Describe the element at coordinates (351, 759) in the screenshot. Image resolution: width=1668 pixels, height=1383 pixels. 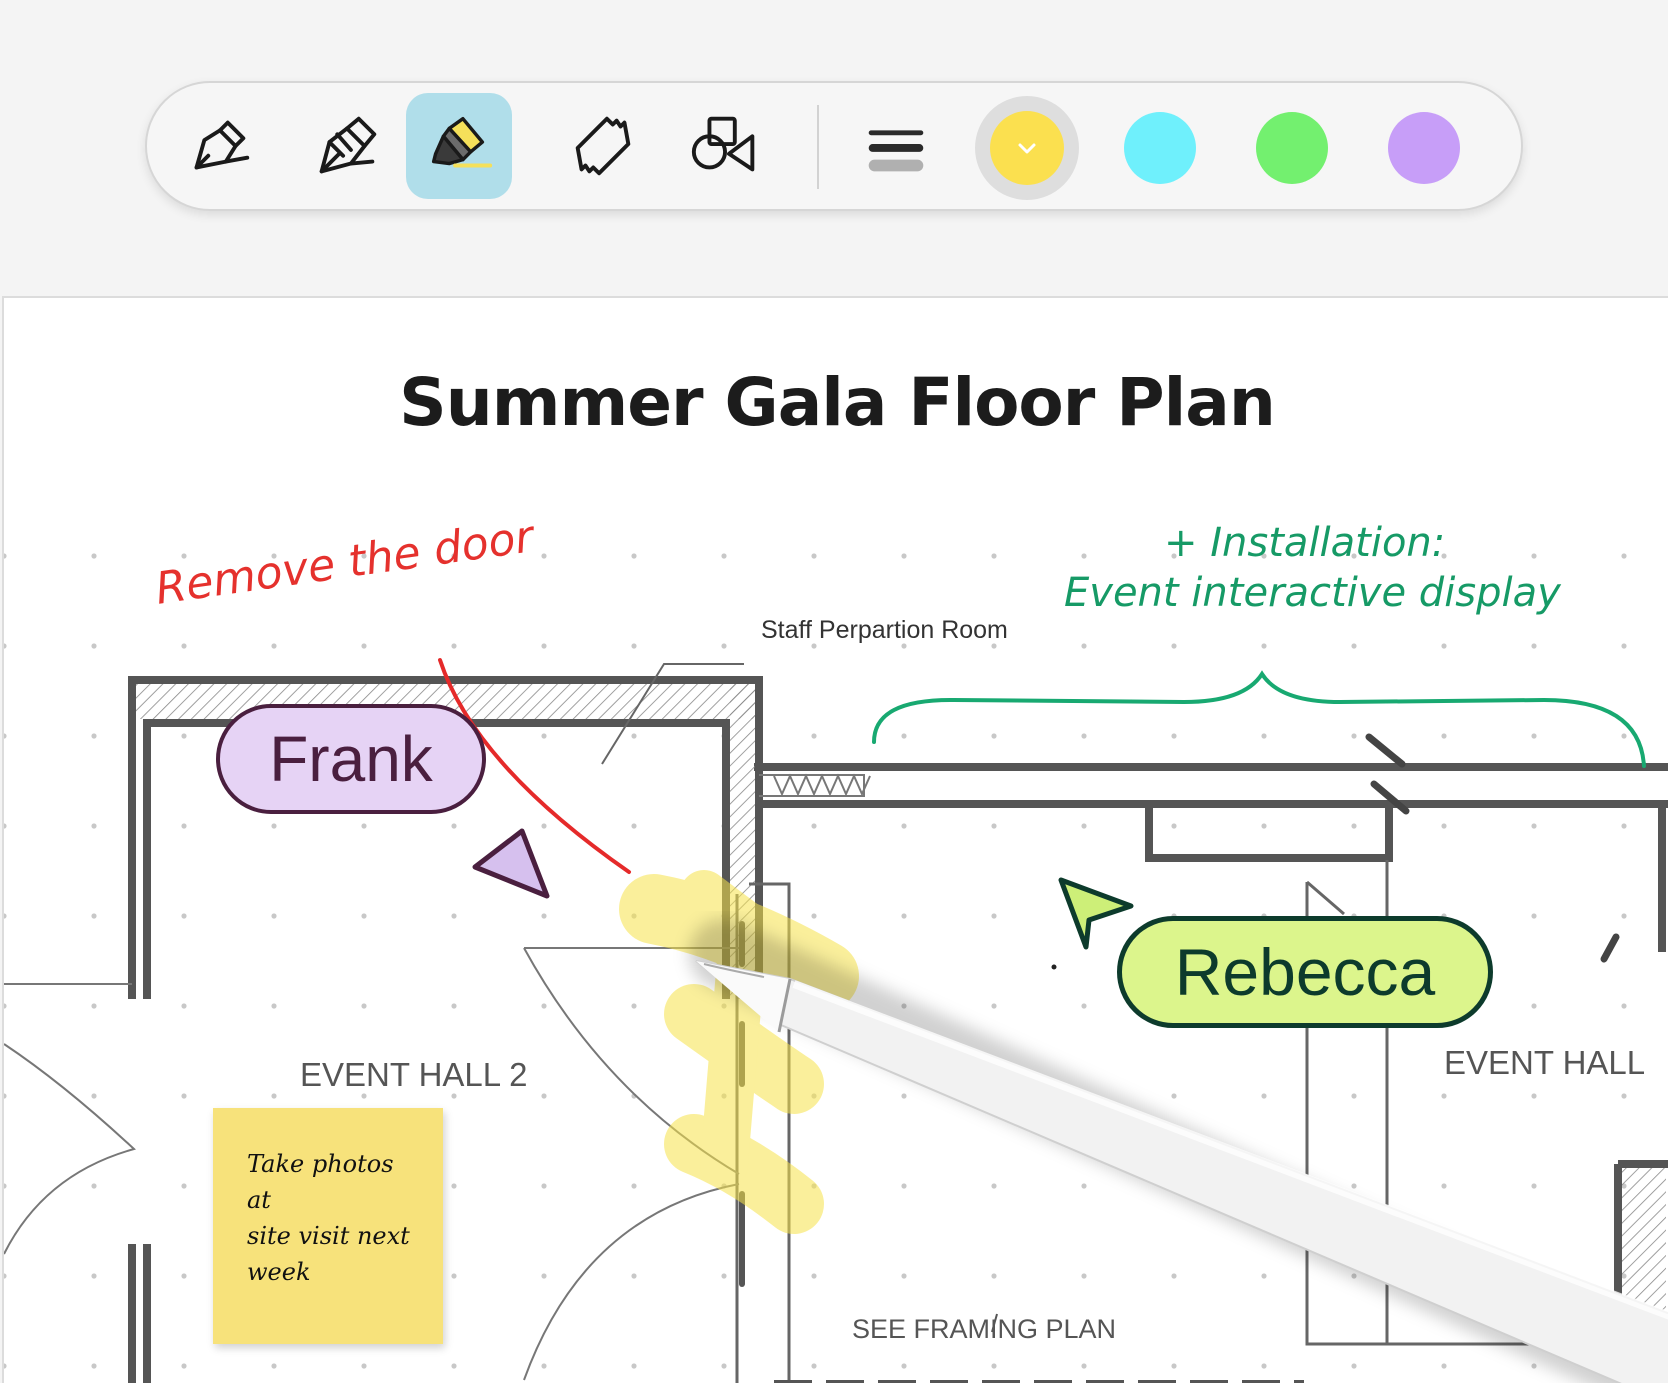
I see `collaborator-label-frank: Frank` at that location.